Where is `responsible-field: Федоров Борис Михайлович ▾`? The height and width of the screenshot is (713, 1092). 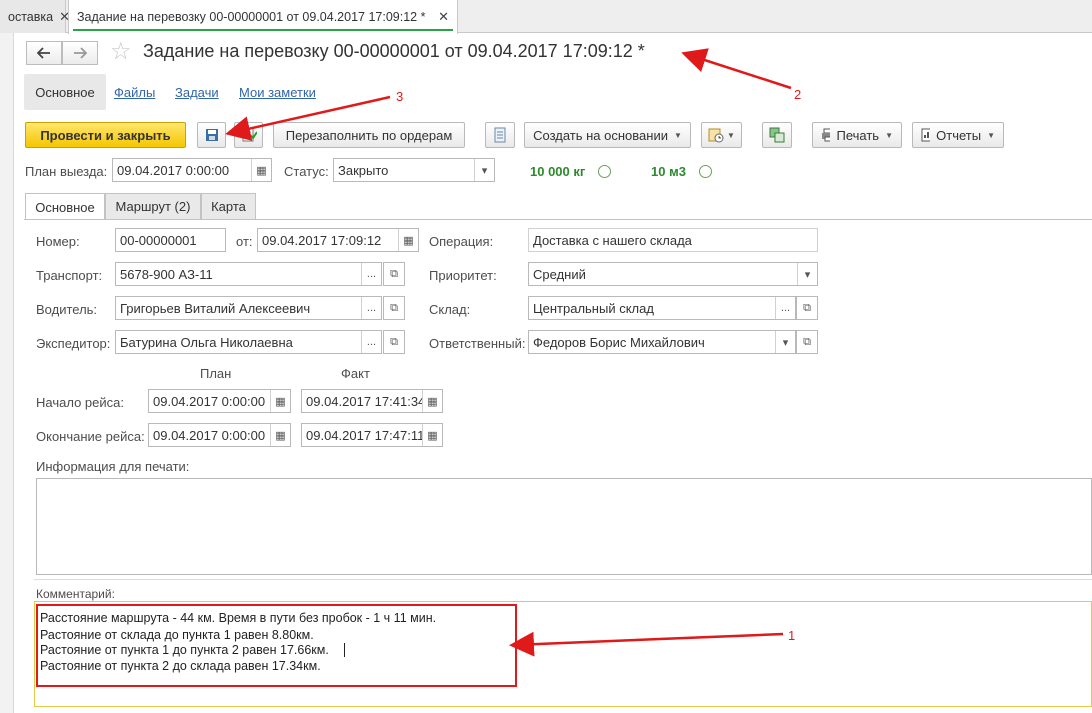 responsible-field: Федоров Борис Михайлович ▾ is located at coordinates (662, 342).